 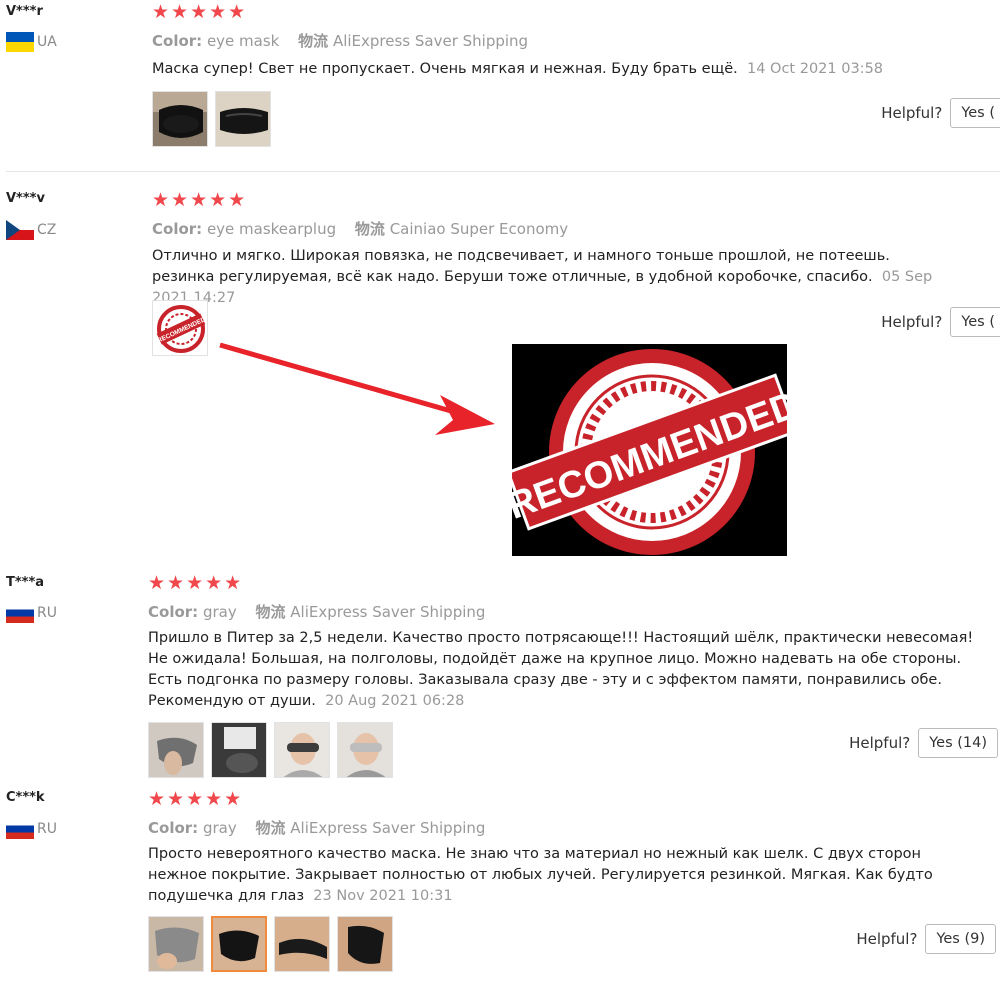 What do you see at coordinates (960, 939) in the screenshot?
I see `helpful-yes-button: Yes (9)` at bounding box center [960, 939].